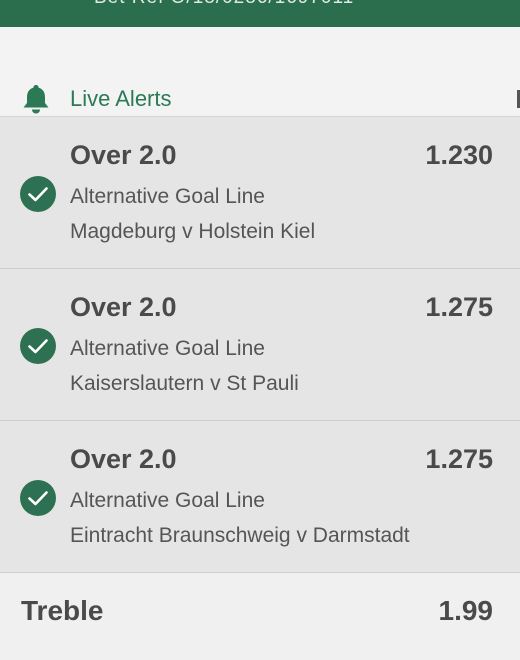 This screenshot has height=660, width=520. What do you see at coordinates (193, 231) in the screenshot?
I see `event-name: Magdeburg v Holstein Kiel` at bounding box center [193, 231].